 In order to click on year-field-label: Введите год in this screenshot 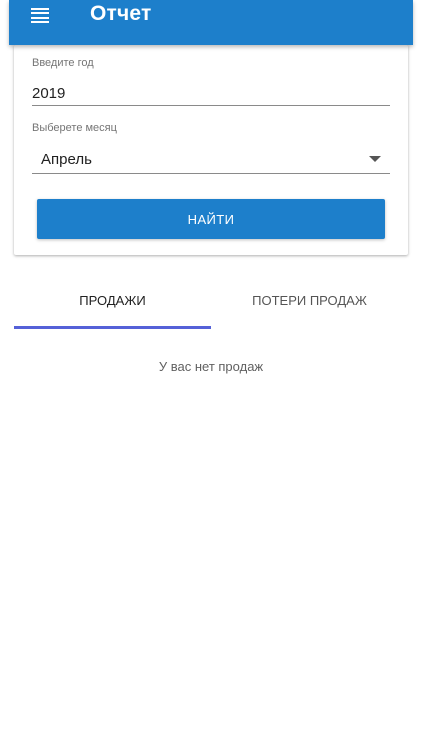, I will do `click(63, 63)`.